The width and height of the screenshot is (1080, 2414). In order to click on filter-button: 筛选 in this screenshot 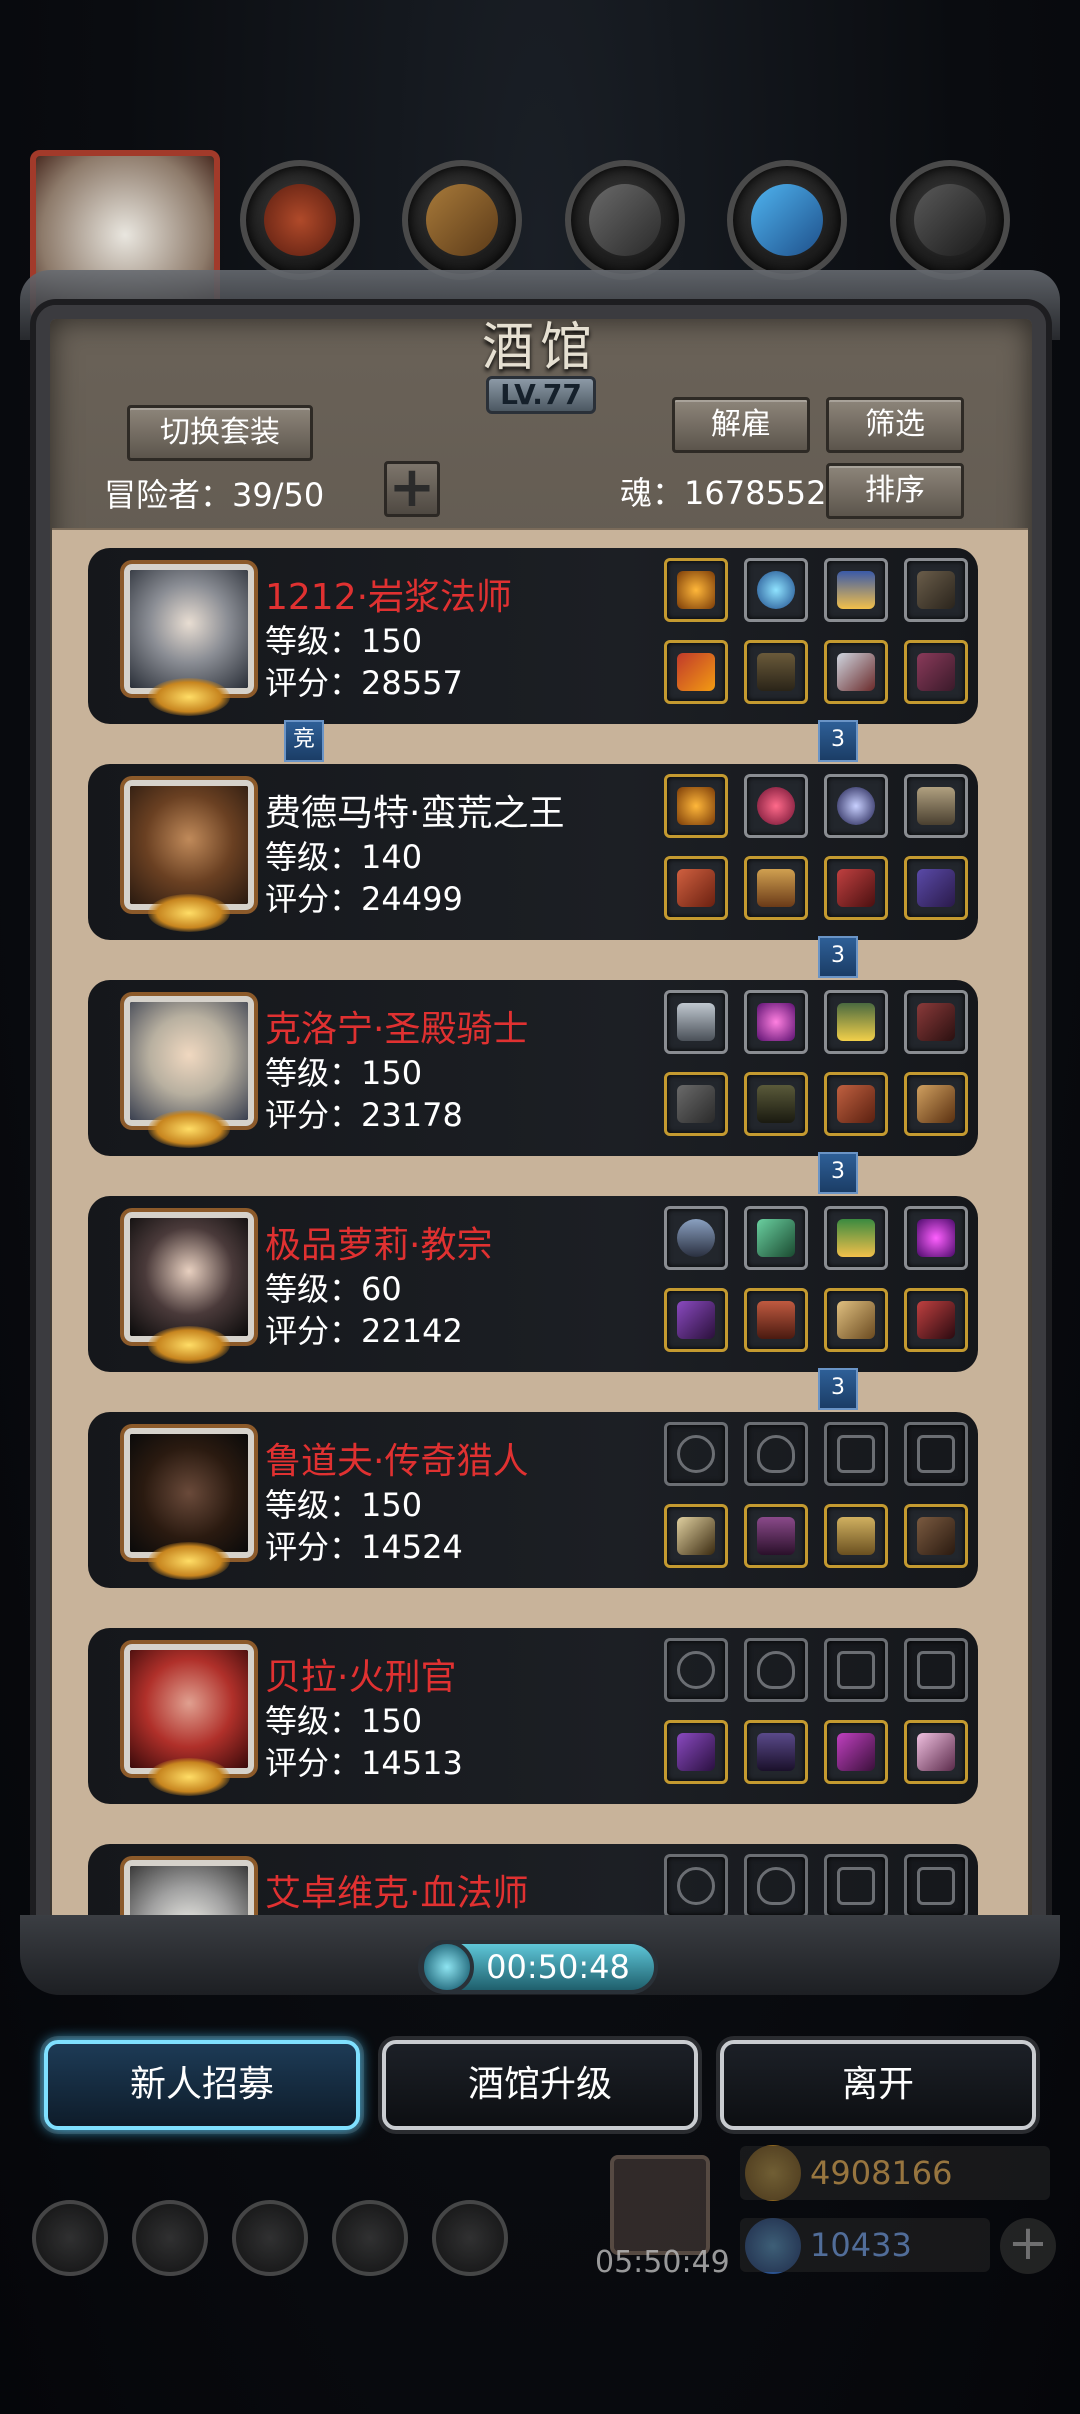, I will do `click(895, 425)`.